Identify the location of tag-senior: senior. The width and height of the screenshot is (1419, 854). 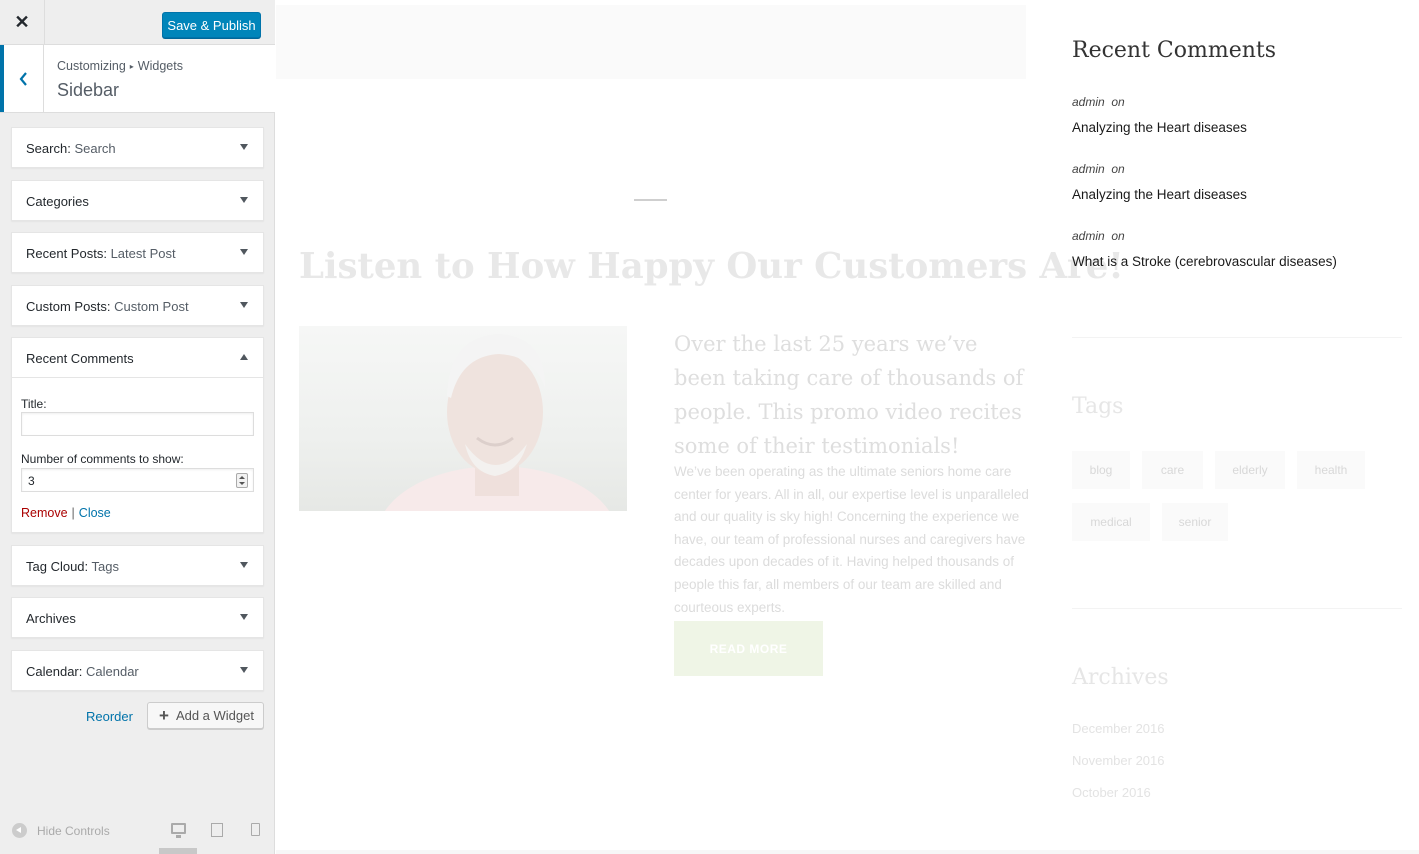
(1195, 522).